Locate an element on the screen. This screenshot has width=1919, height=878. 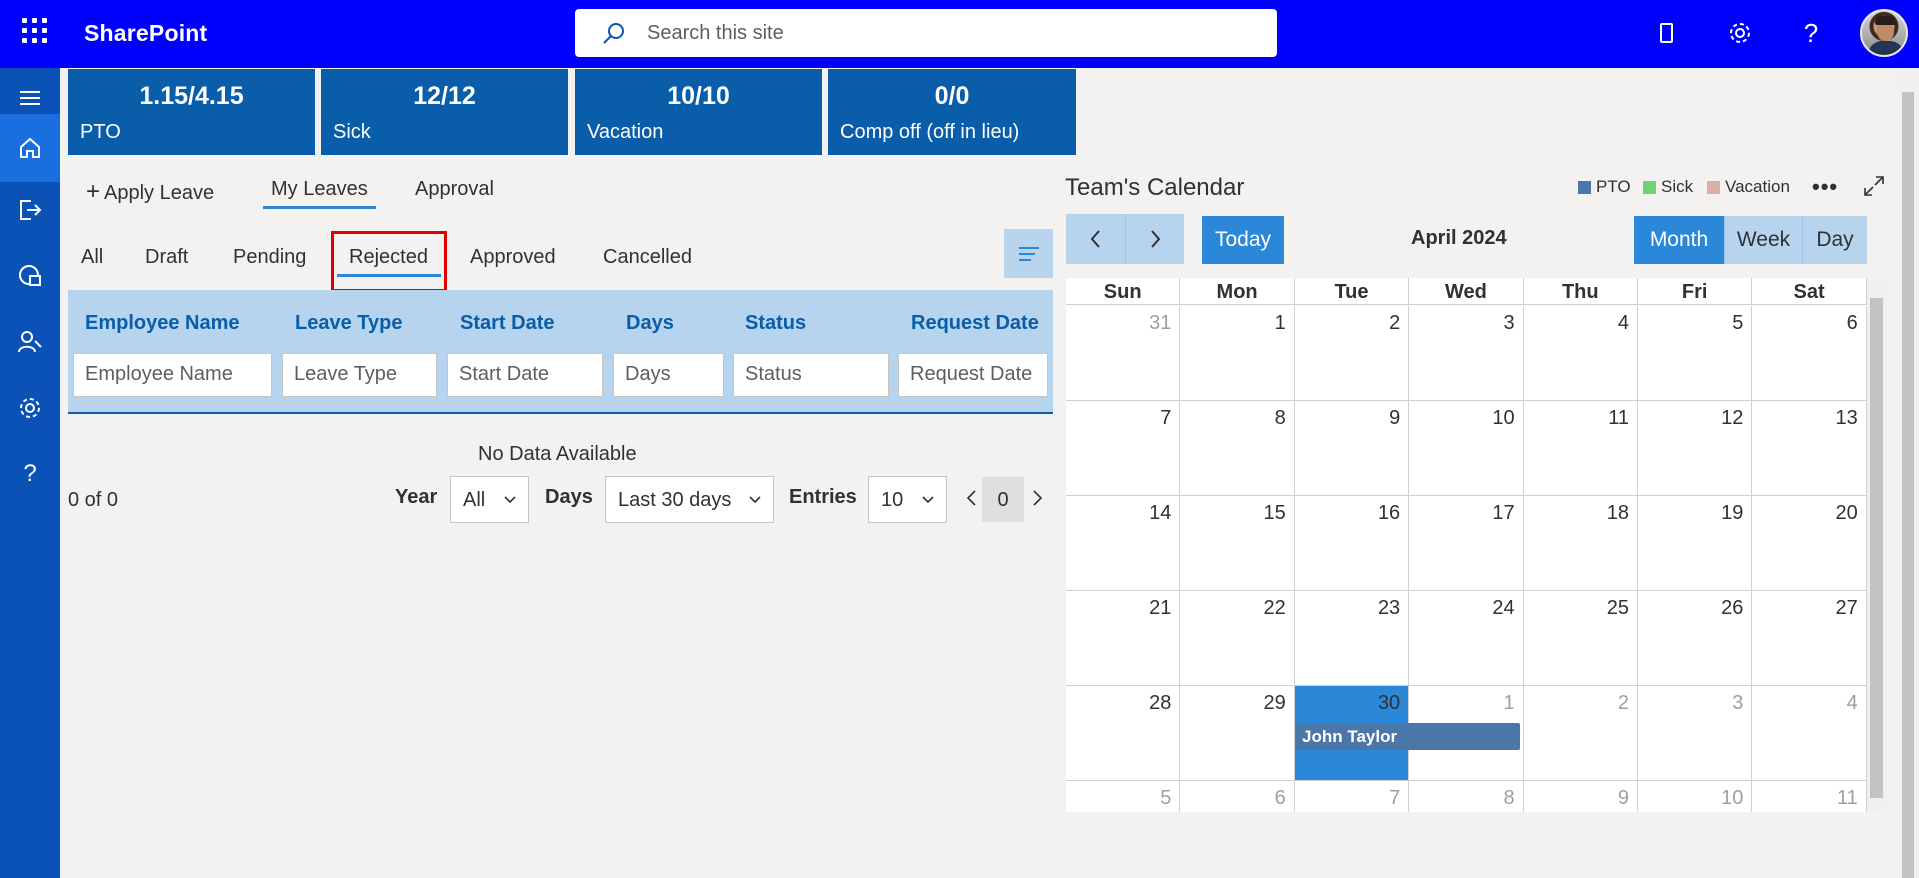
calendar-day-cell: 17 is located at coordinates (1466, 543).